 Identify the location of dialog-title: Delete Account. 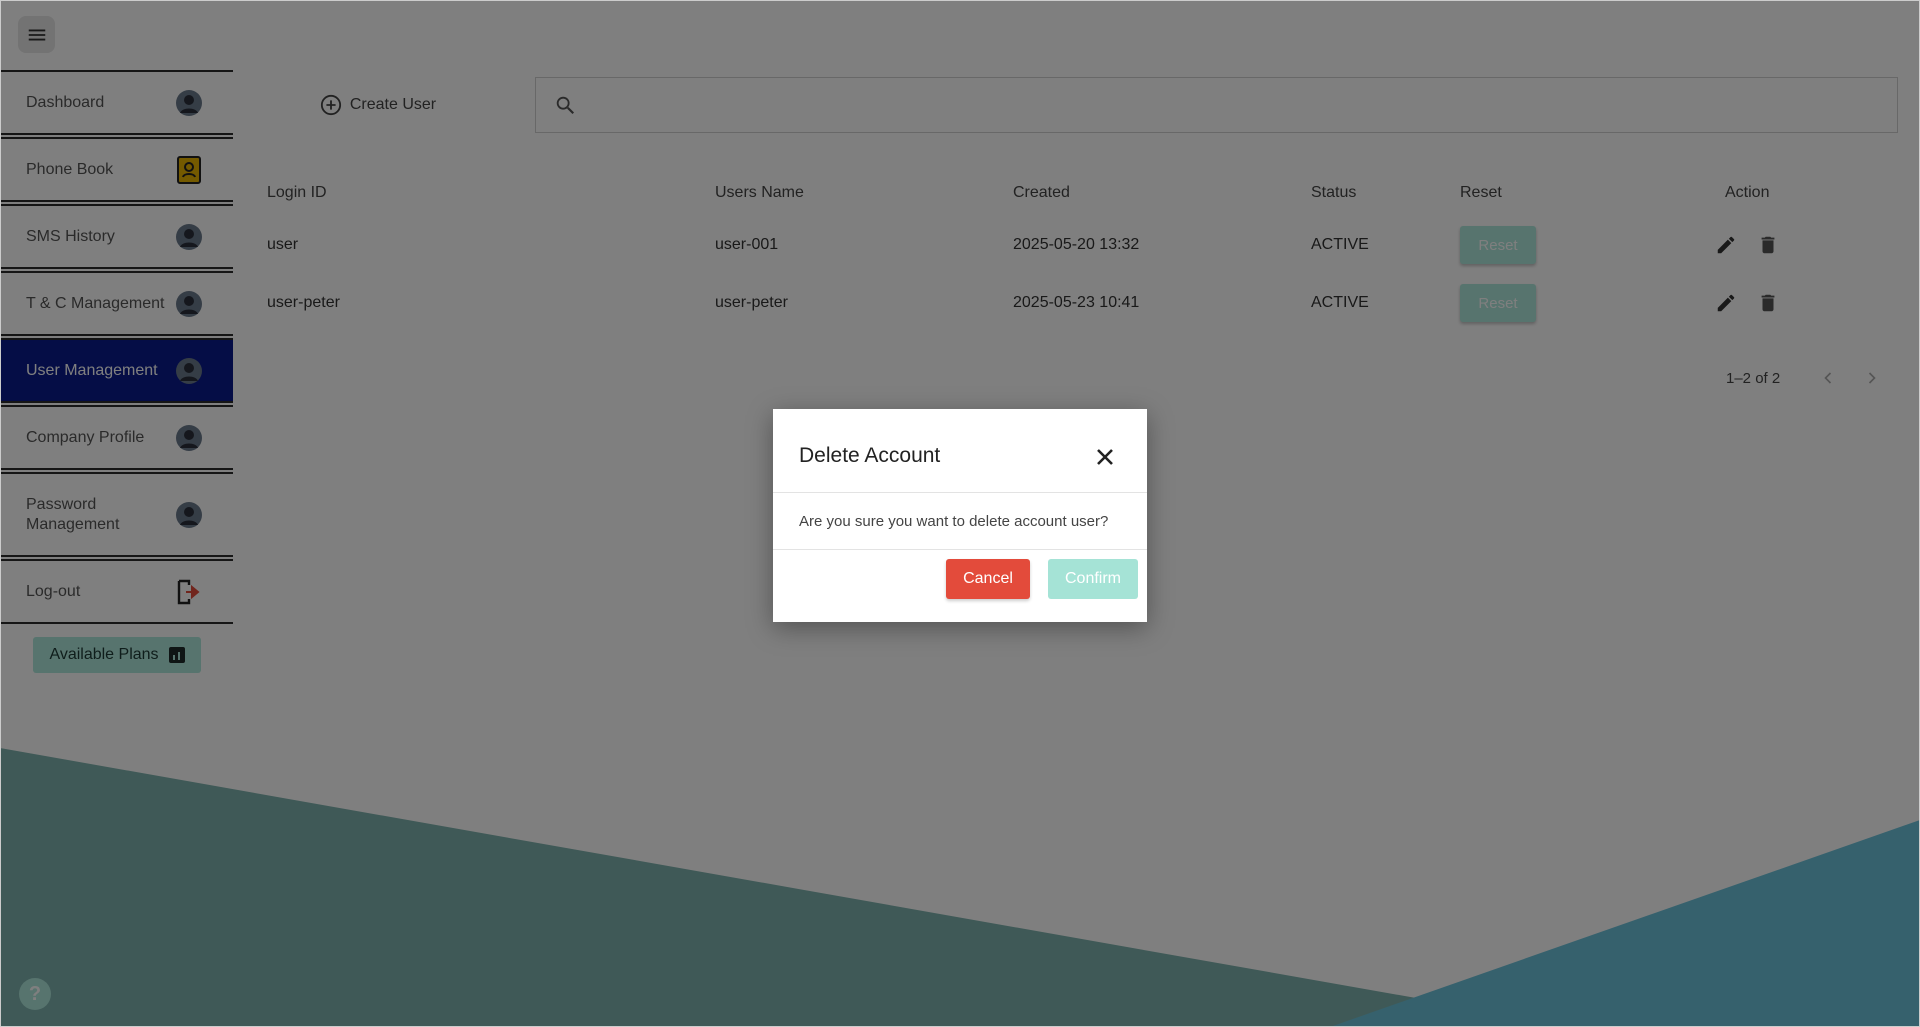
(870, 455).